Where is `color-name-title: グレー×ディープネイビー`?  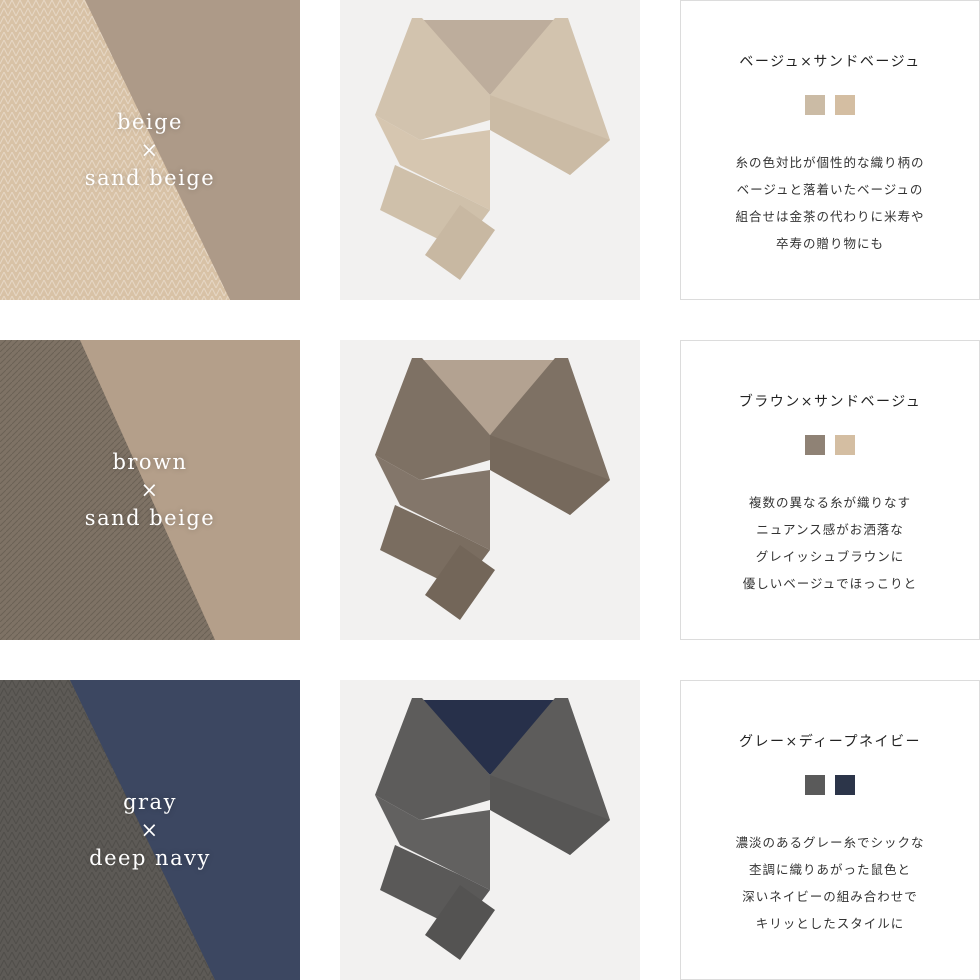 color-name-title: グレー×ディープネイビー is located at coordinates (830, 742).